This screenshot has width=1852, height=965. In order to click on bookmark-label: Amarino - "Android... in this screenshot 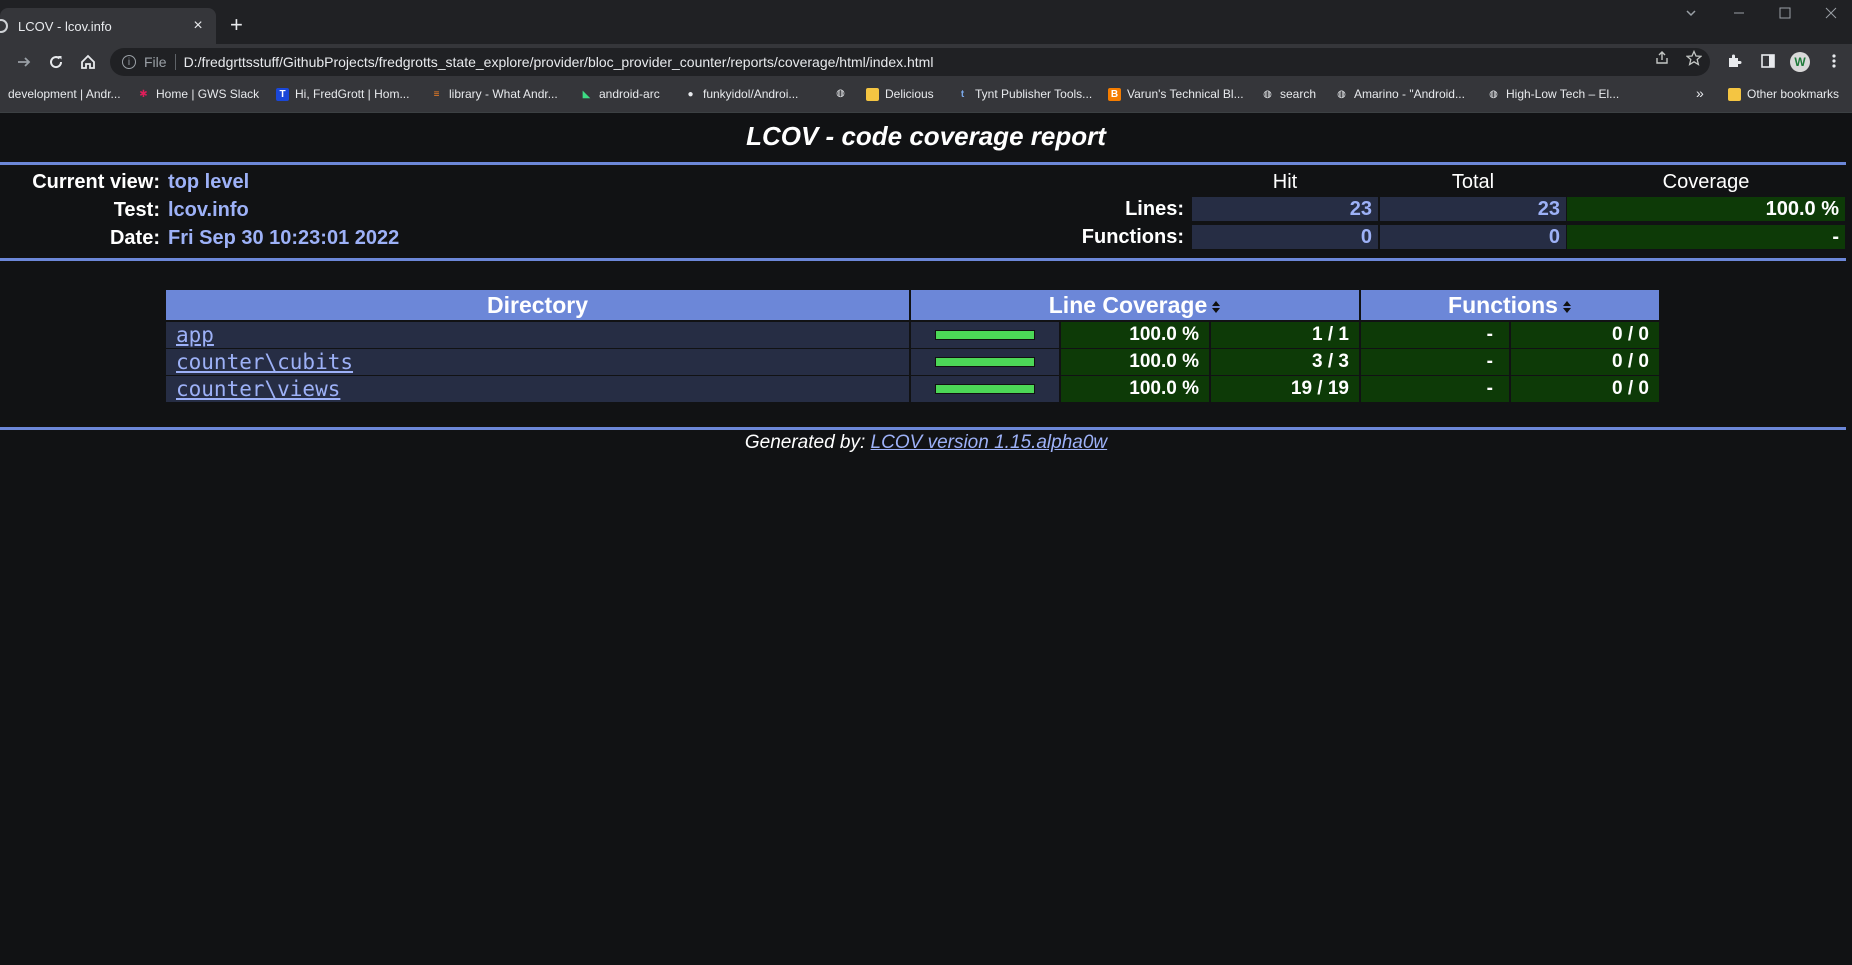, I will do `click(1409, 94)`.